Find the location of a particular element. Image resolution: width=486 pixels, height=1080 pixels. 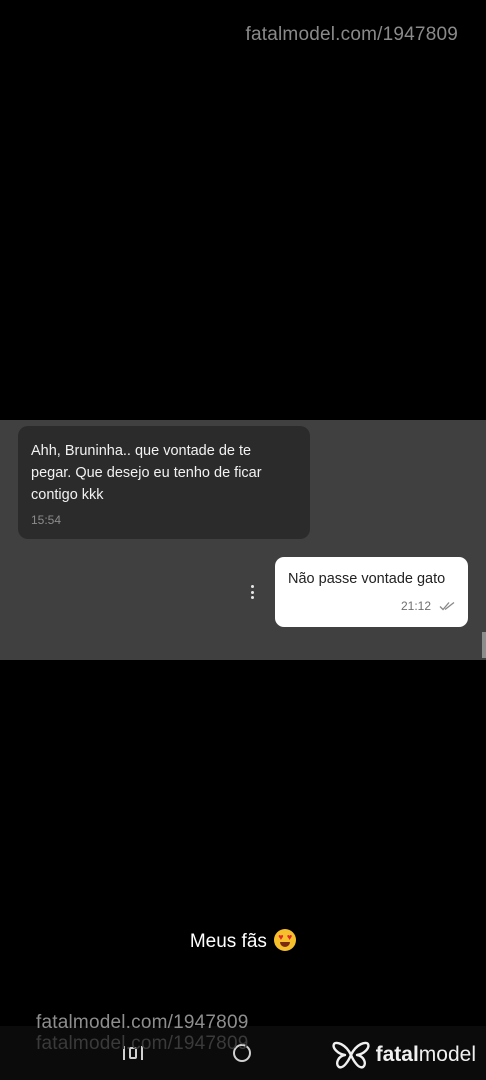

heart-eyes-emoji-icon is located at coordinates (285, 940).